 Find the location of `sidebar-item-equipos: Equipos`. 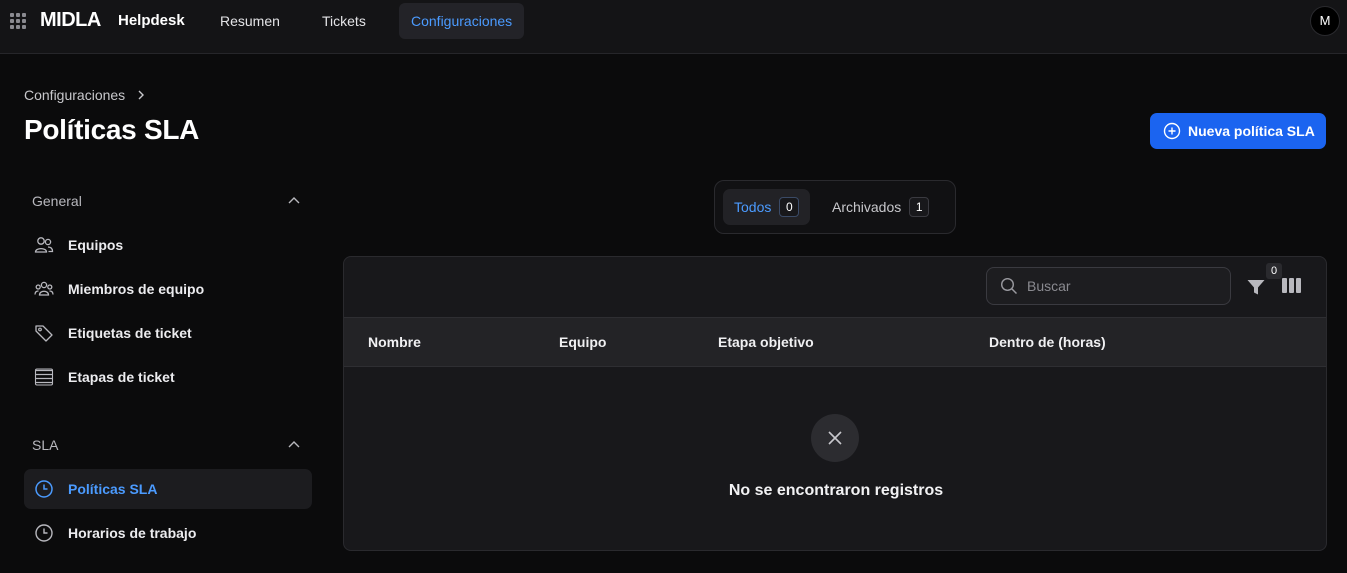

sidebar-item-equipos: Equipos is located at coordinates (168, 245).